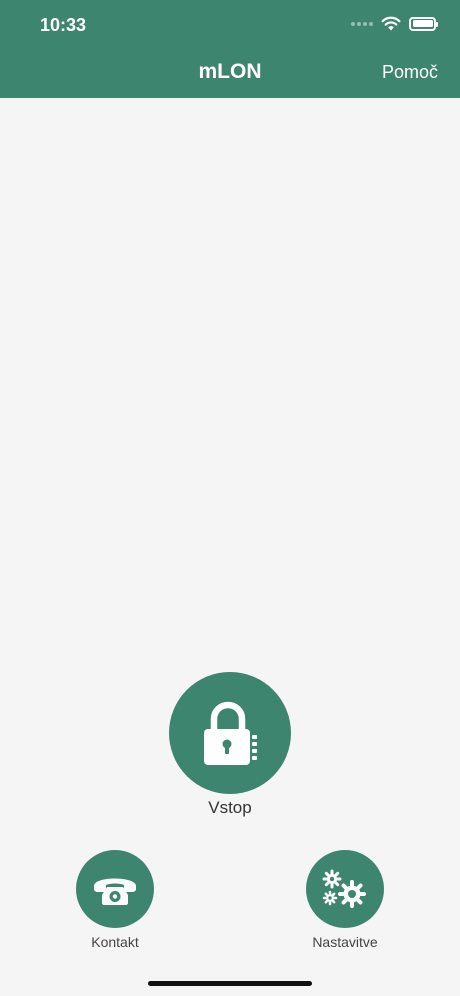  What do you see at coordinates (230, 983) in the screenshot?
I see `home-indicator` at bounding box center [230, 983].